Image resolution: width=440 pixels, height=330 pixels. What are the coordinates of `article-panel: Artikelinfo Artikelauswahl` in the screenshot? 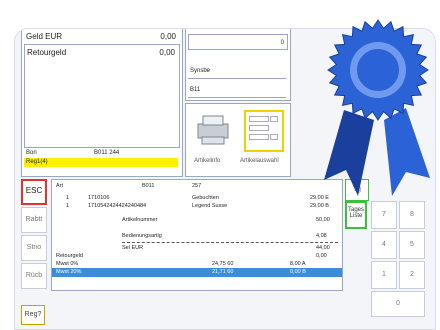 It's located at (238, 140).